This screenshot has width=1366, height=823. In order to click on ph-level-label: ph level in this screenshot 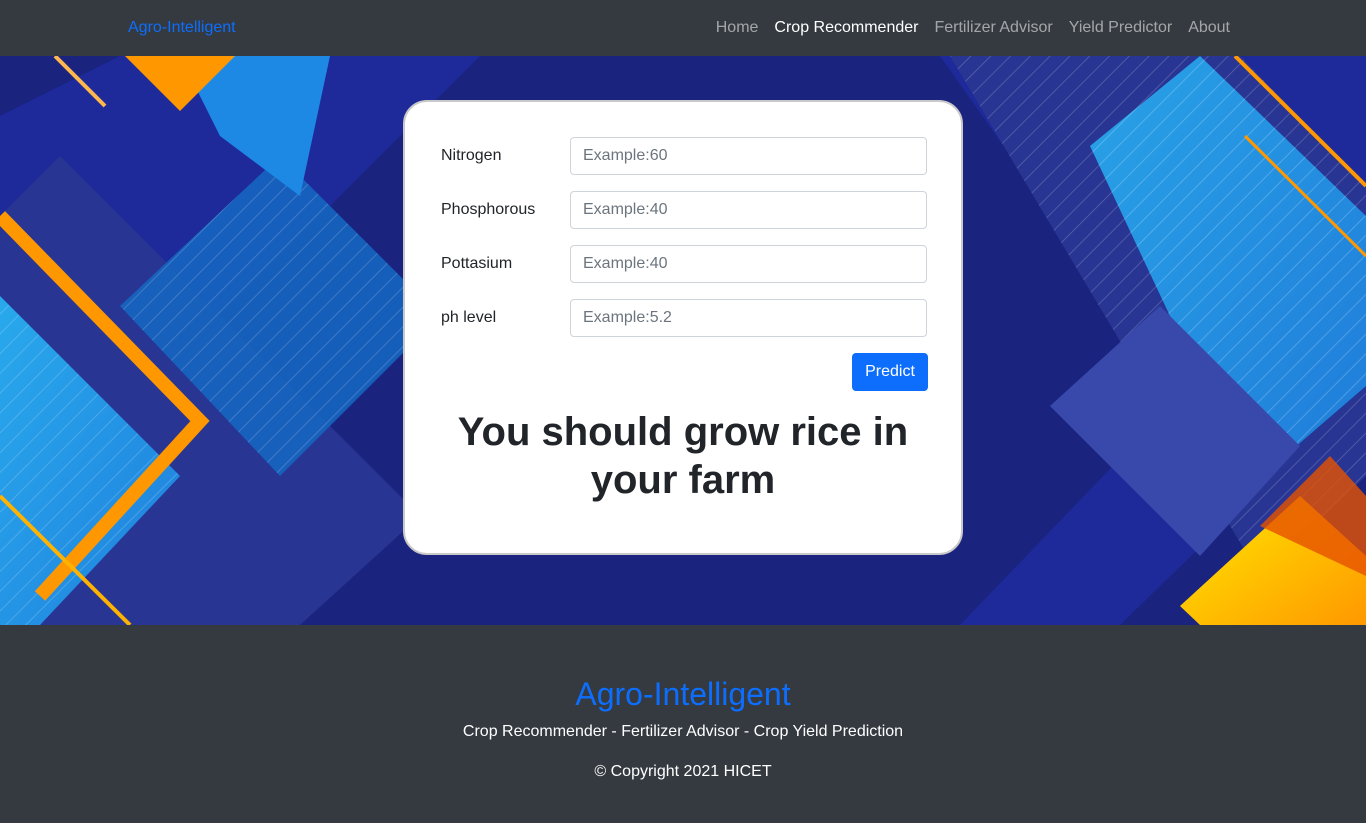, I will do `click(469, 317)`.